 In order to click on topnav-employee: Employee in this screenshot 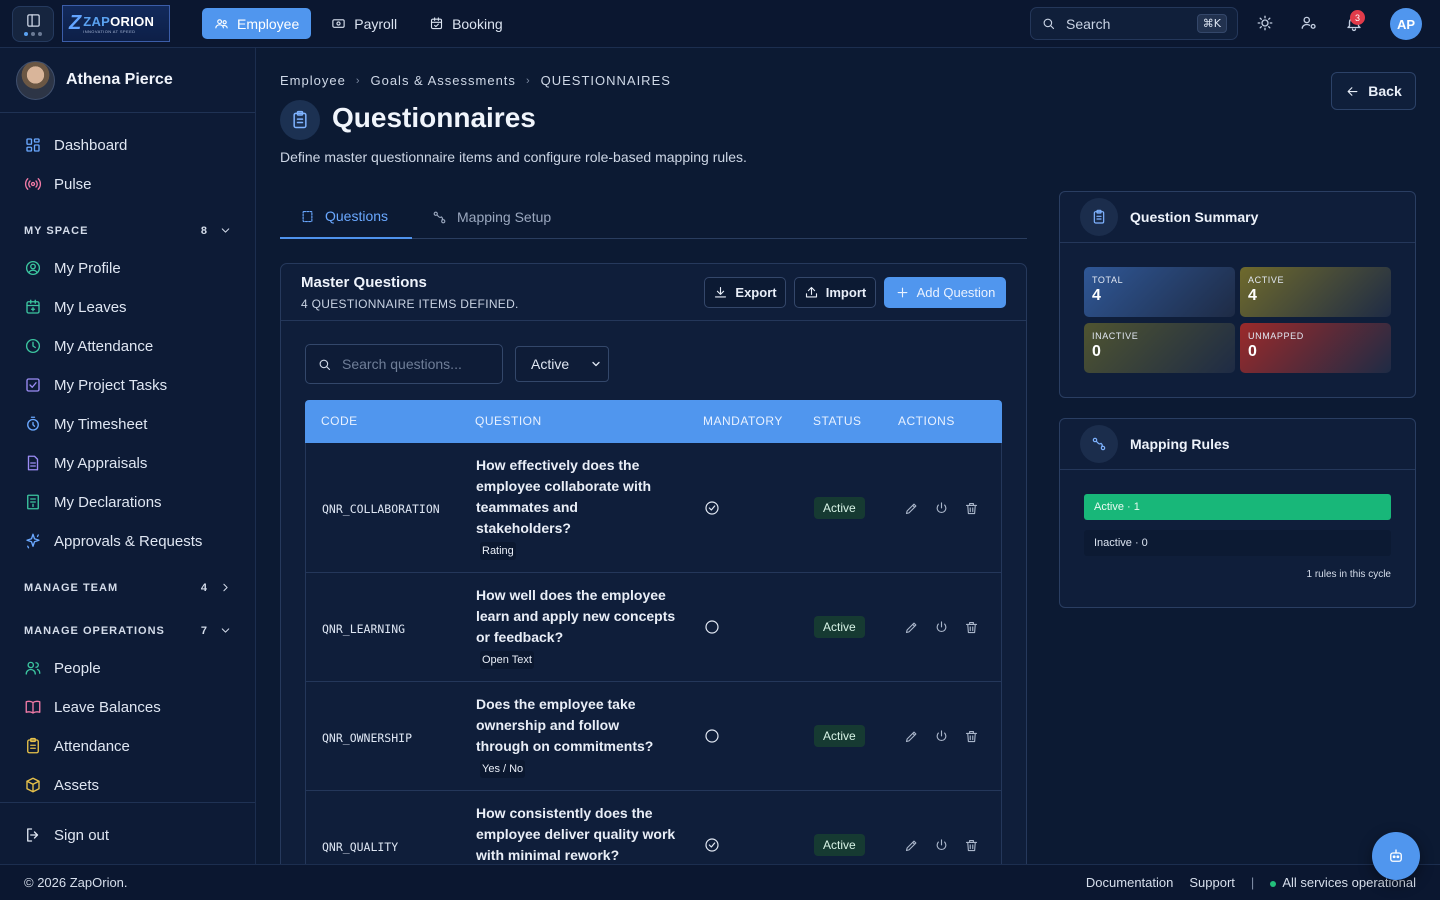, I will do `click(257, 23)`.